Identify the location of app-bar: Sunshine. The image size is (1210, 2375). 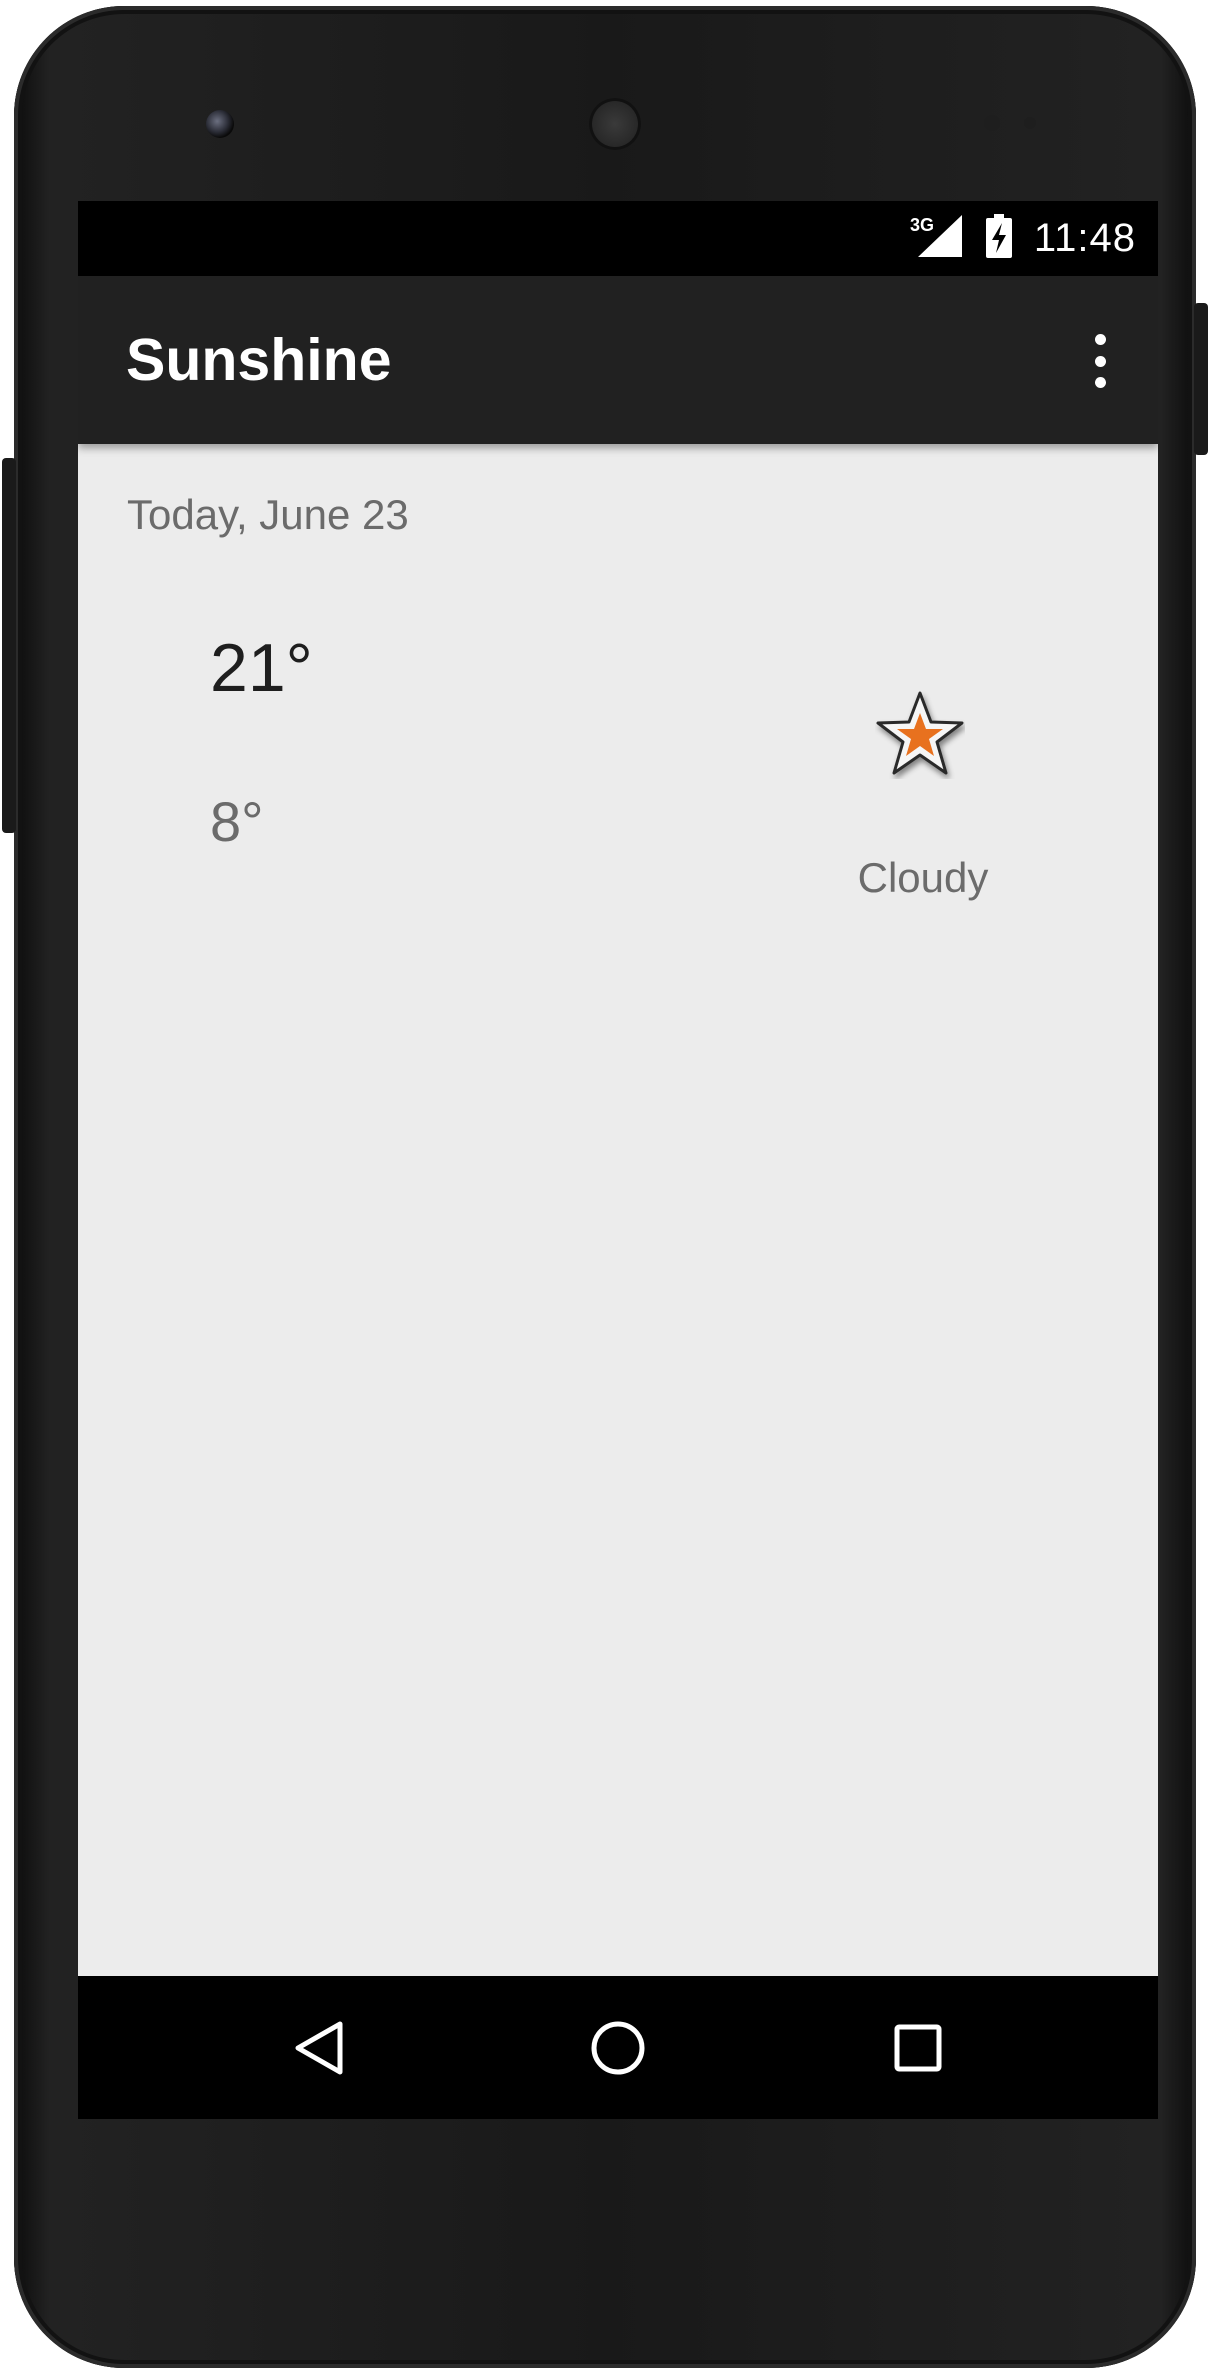
(618, 360).